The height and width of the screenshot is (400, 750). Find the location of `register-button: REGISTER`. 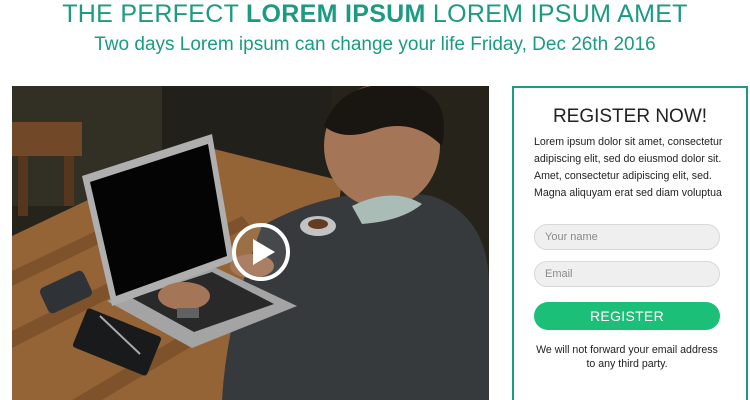

register-button: REGISTER is located at coordinates (627, 316).